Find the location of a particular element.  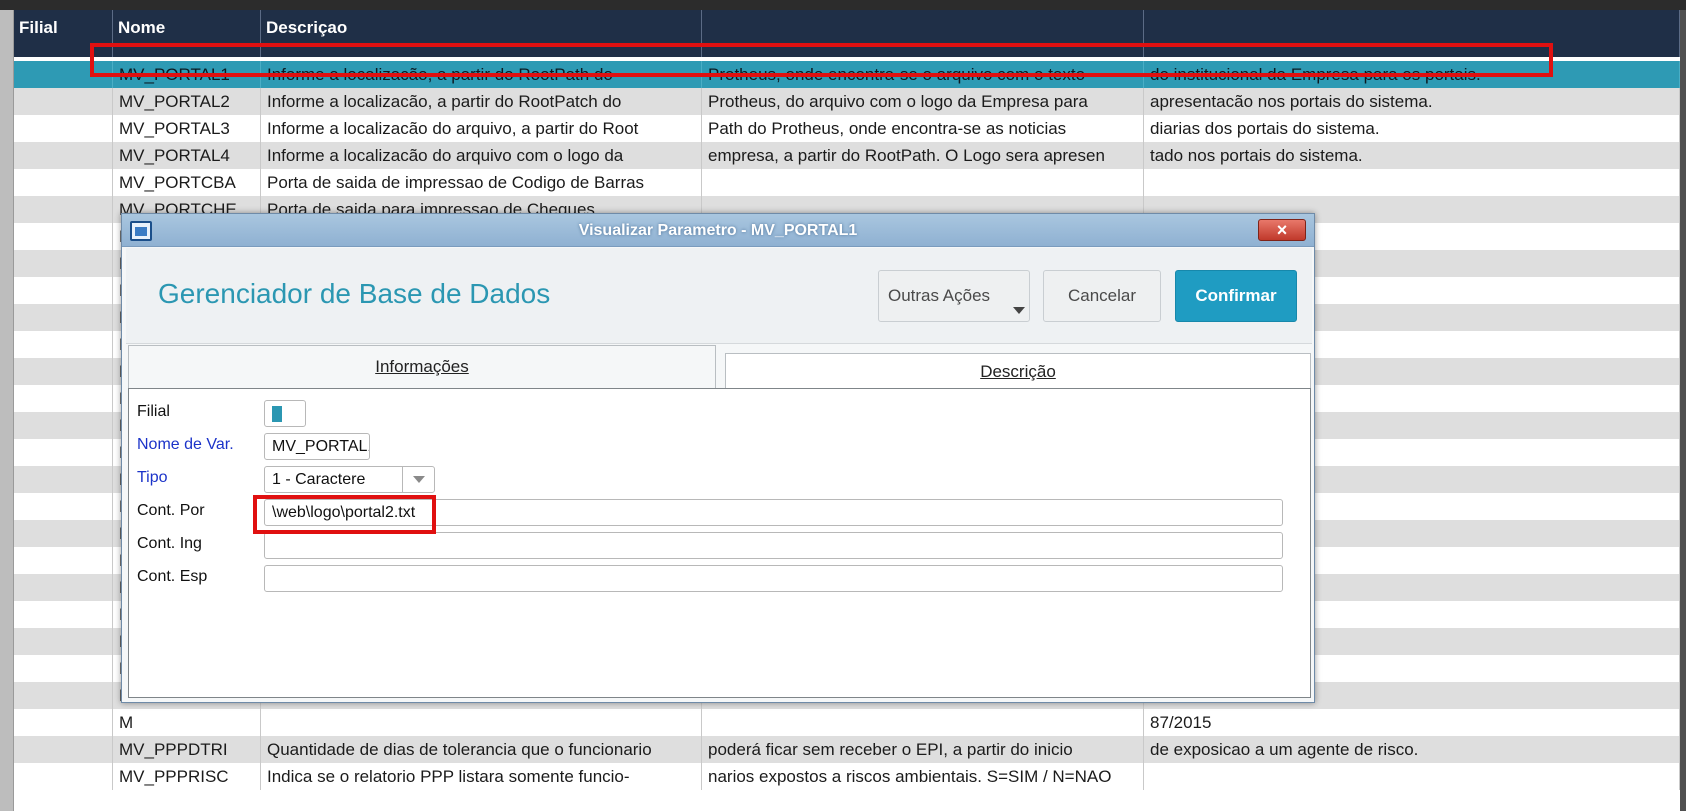

tipo-select: 1 - Caractere is located at coordinates (349, 479).